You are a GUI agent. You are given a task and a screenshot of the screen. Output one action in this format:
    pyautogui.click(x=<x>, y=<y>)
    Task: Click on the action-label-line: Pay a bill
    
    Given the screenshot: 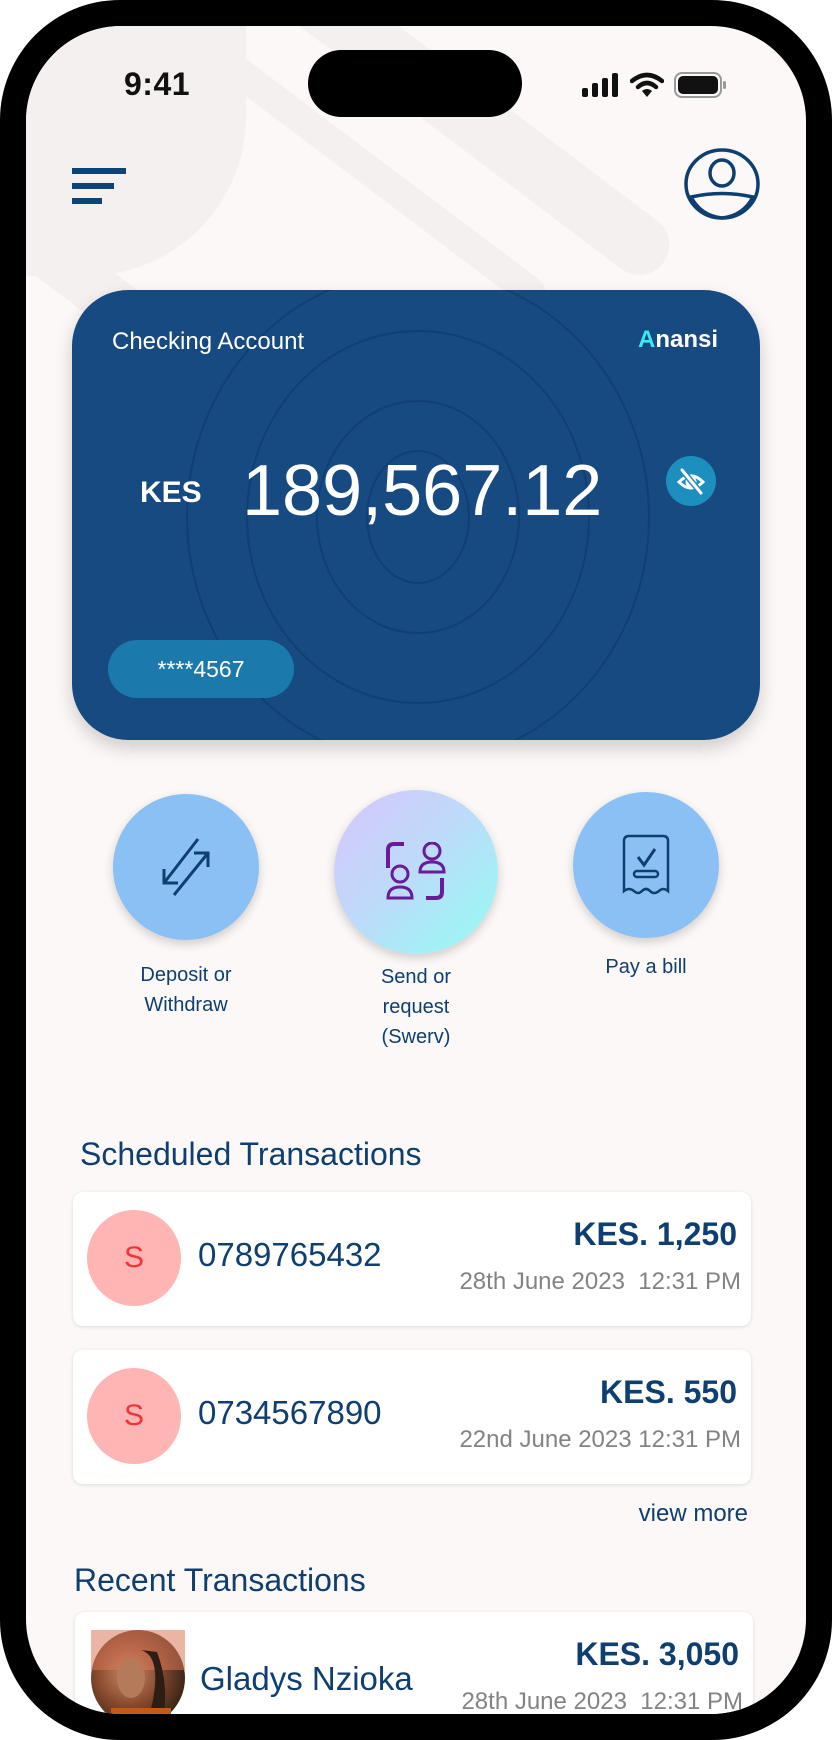 What is the action you would take?
    pyautogui.click(x=646, y=967)
    